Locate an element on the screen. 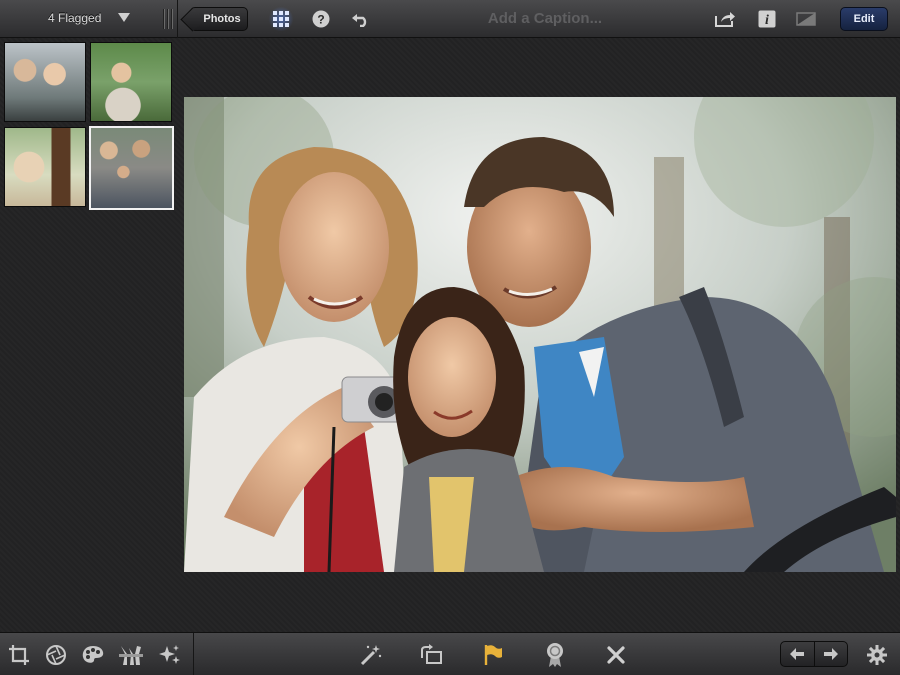 This screenshot has height=675, width=900. effects-button is located at coordinates (170, 655).